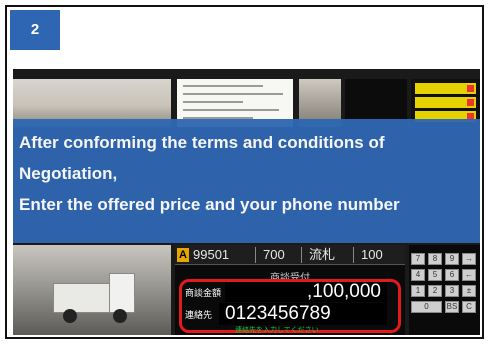 The image size is (489, 344). What do you see at coordinates (199, 315) in the screenshot?
I see `phone-label: 連絡先` at bounding box center [199, 315].